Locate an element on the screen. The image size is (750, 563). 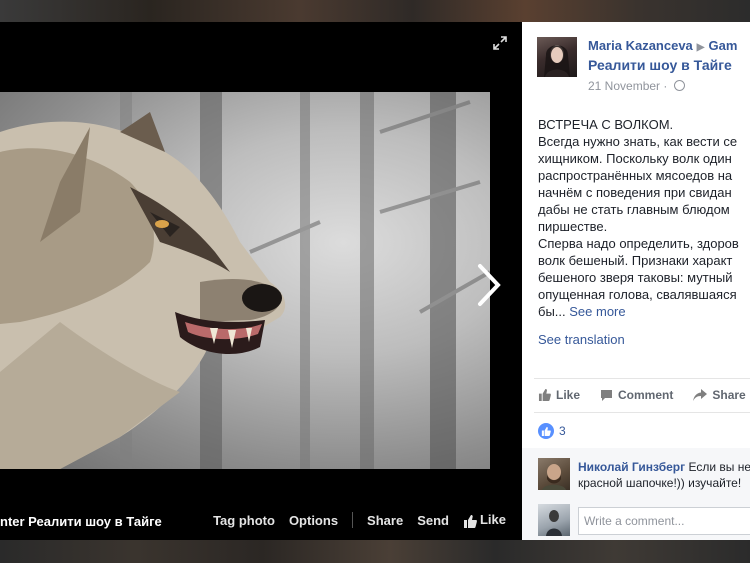
like-button: Like is located at coordinates (484, 520).